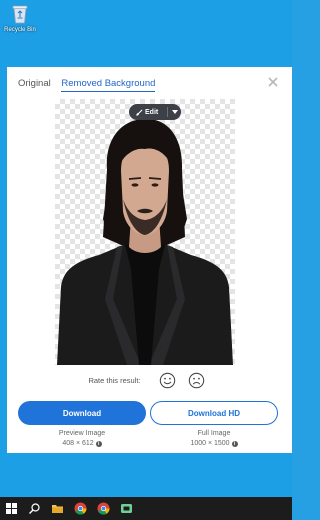 This screenshot has width=320, height=520. I want to click on download-hd-button: Download HD, so click(214, 413).